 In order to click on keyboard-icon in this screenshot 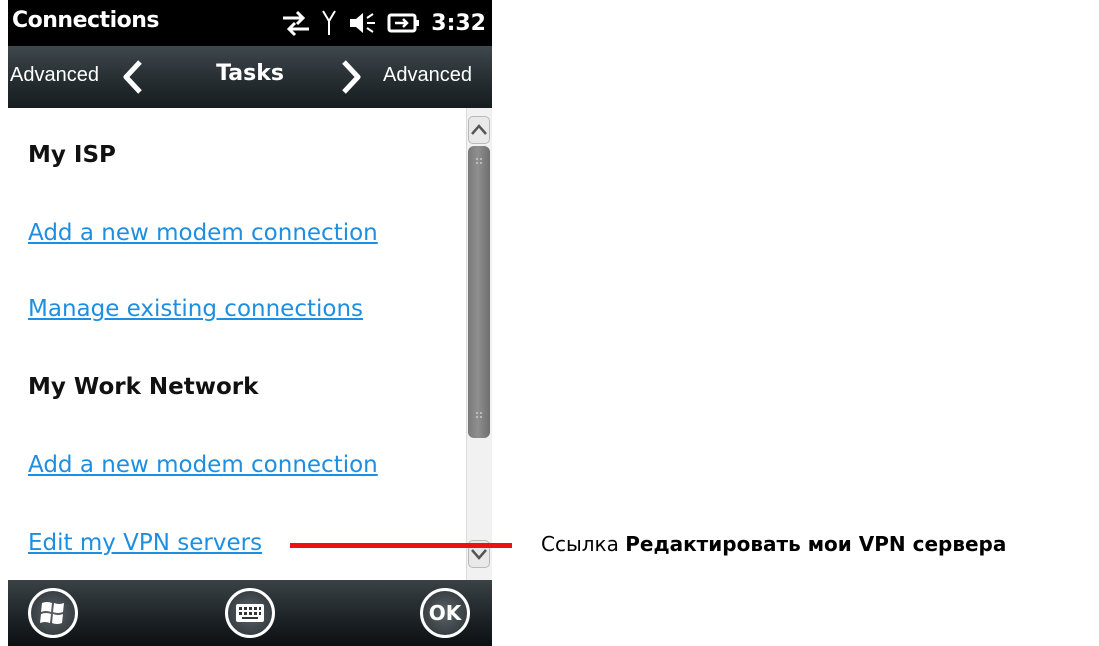, I will do `click(250, 613)`.